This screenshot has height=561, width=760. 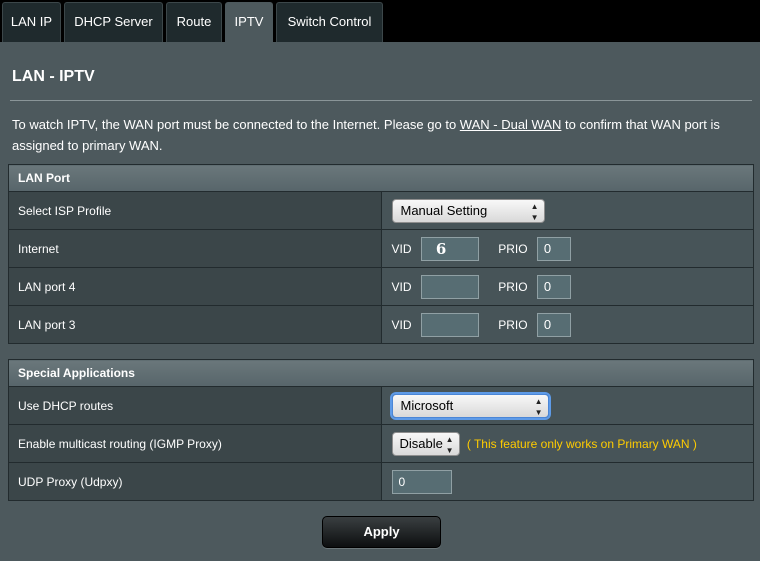 What do you see at coordinates (195, 286) in the screenshot?
I see `lan-port-4-label: LAN port 4` at bounding box center [195, 286].